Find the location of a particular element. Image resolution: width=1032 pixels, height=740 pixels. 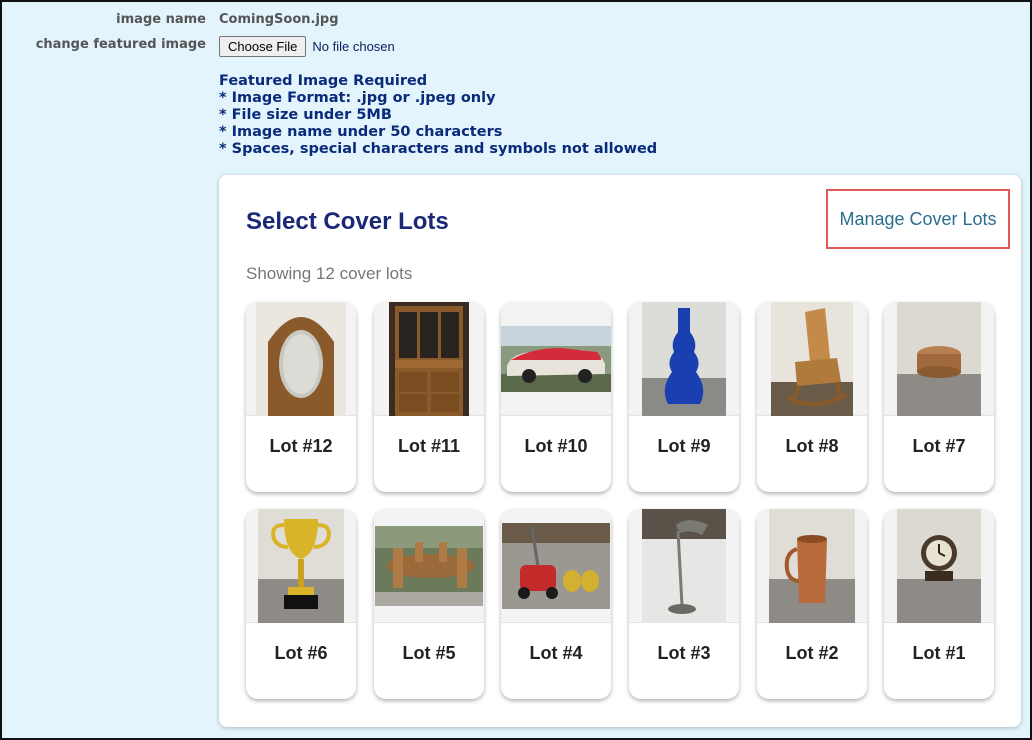

red-white-convertible-car-icon is located at coordinates (556, 358).